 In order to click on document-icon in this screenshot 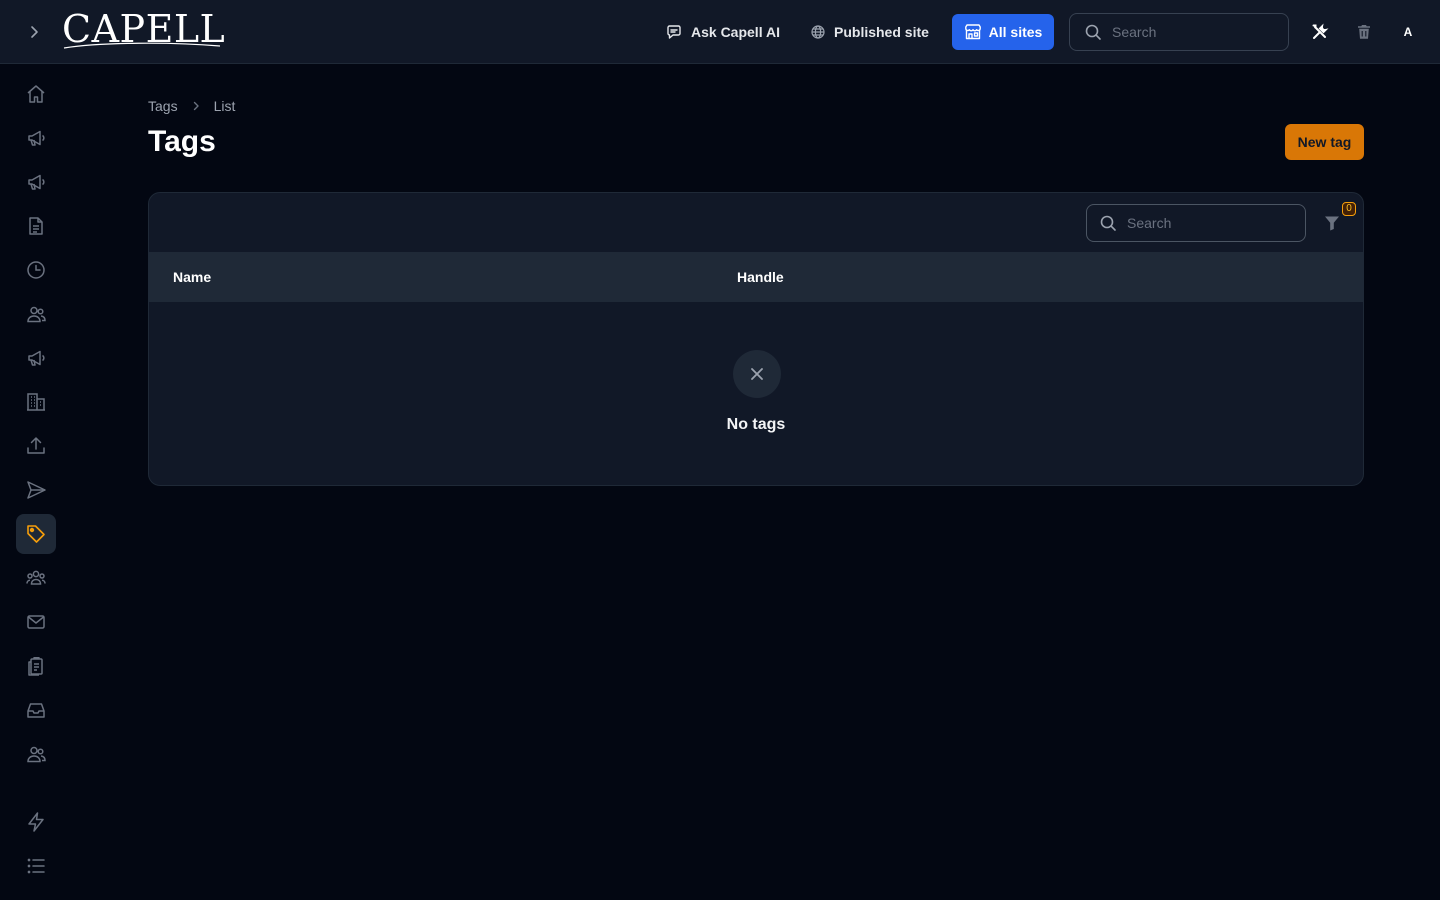, I will do `click(36, 226)`.